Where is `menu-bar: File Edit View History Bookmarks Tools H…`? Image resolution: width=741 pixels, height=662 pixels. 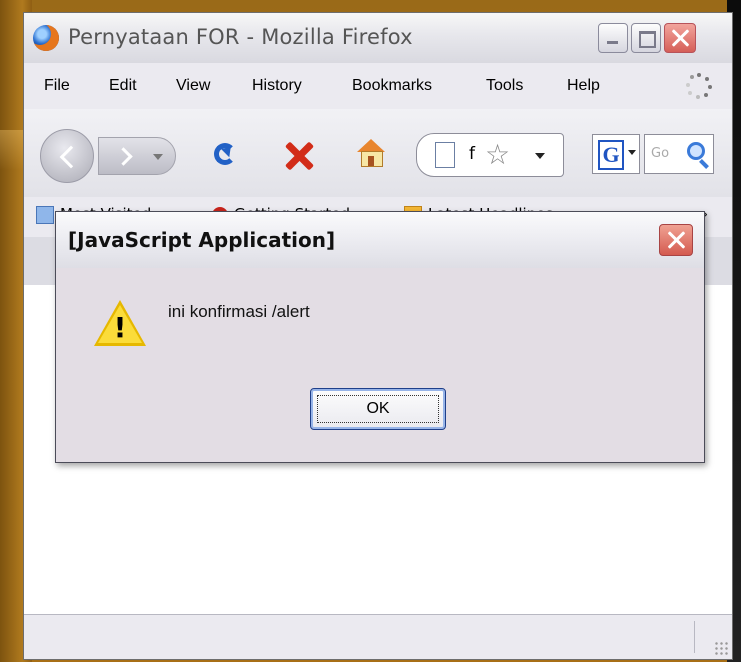
menu-bar: File Edit View History Bookmarks Tools H… is located at coordinates (378, 86).